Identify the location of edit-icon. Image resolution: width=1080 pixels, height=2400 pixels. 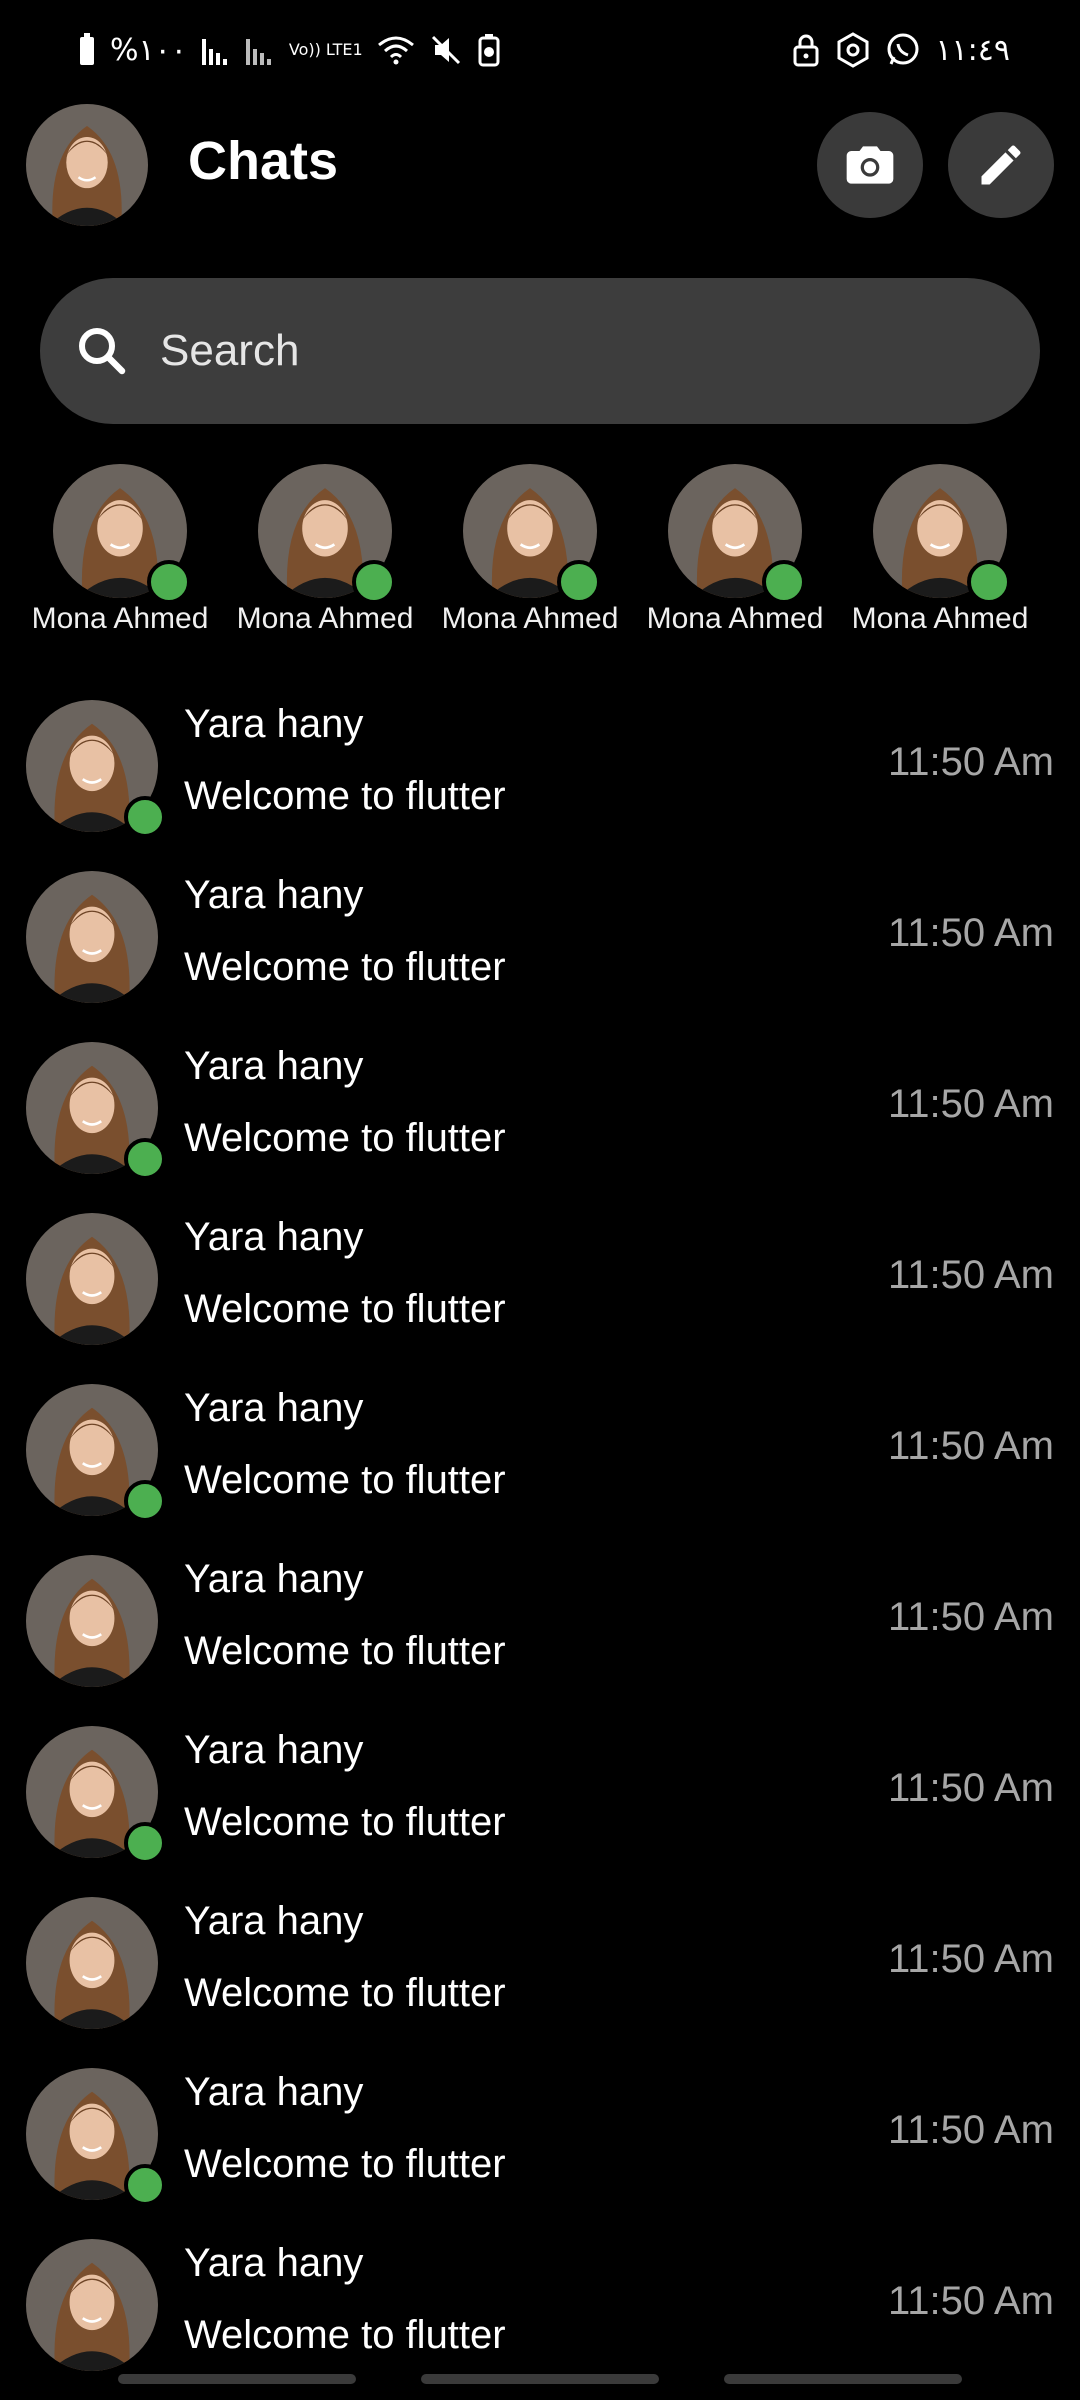
(1001, 165).